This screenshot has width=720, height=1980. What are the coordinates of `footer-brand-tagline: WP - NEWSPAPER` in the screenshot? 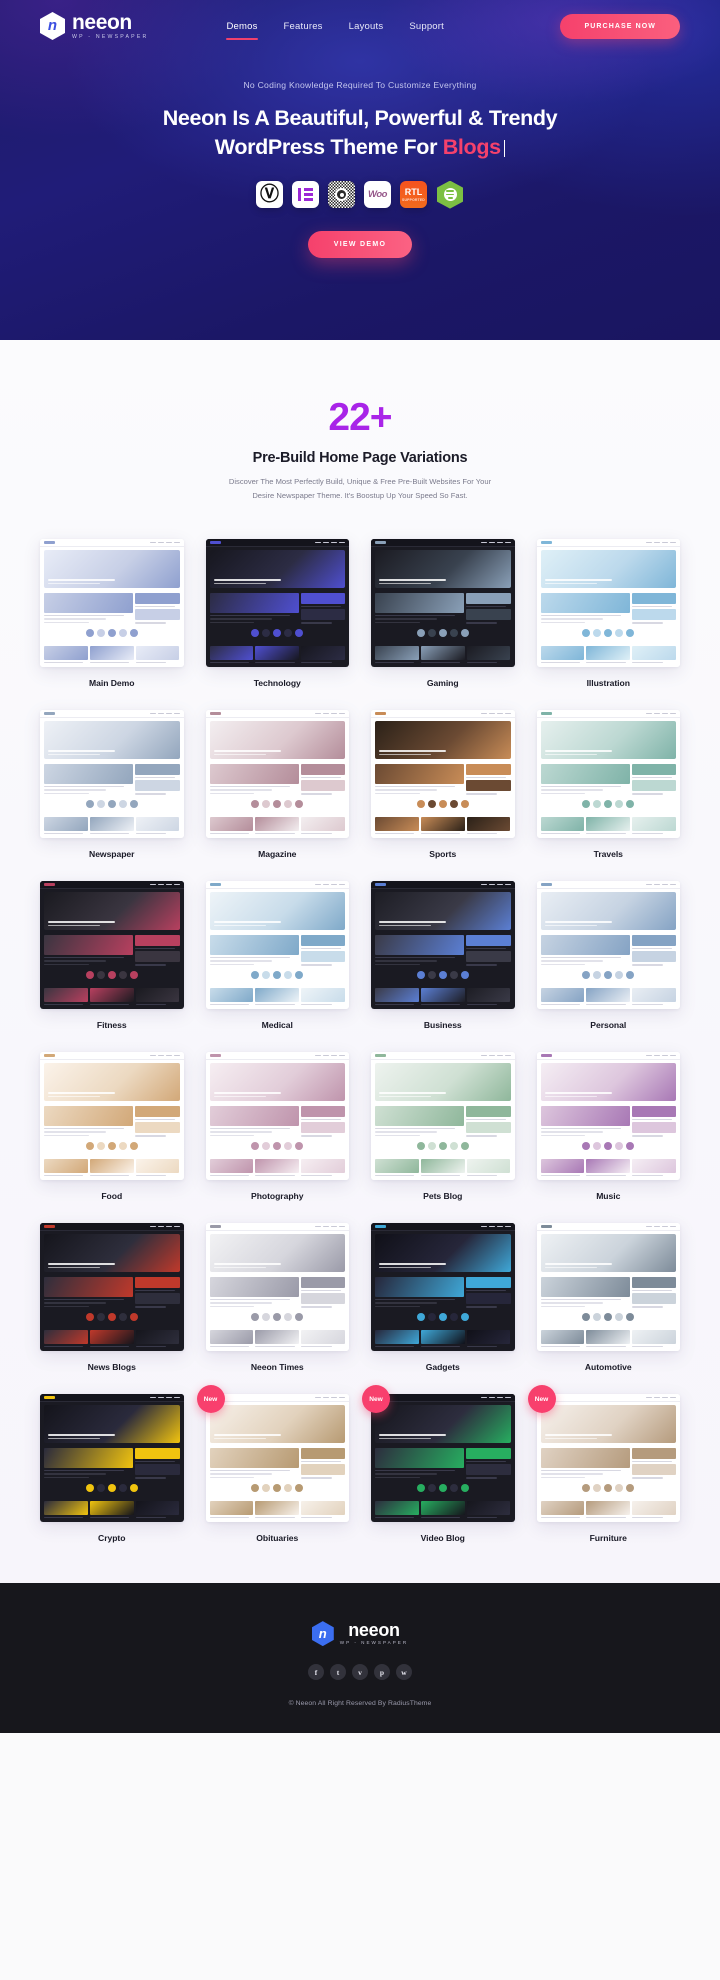 It's located at (374, 1643).